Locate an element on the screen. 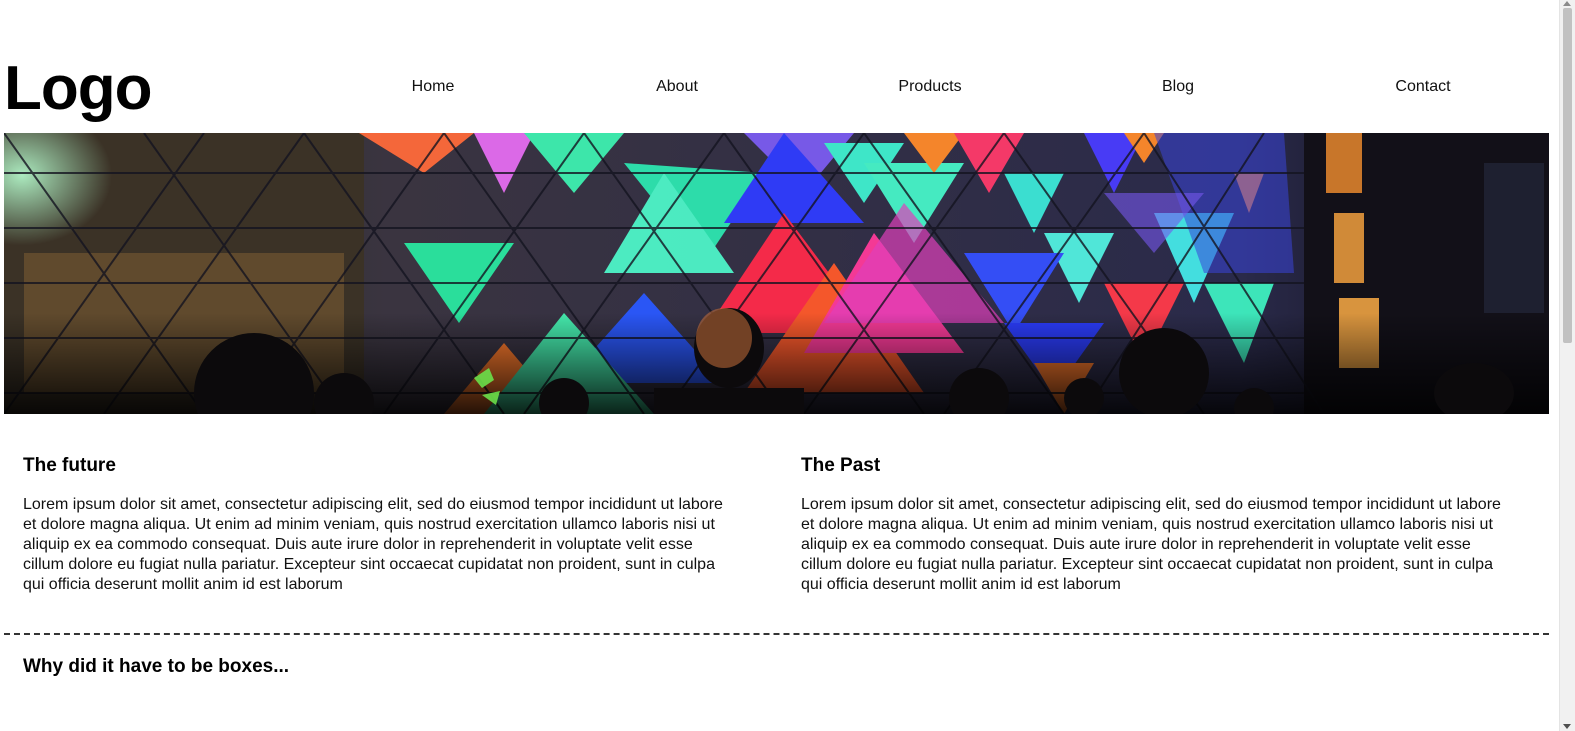  vertical-scrollbar is located at coordinates (1567, 365).